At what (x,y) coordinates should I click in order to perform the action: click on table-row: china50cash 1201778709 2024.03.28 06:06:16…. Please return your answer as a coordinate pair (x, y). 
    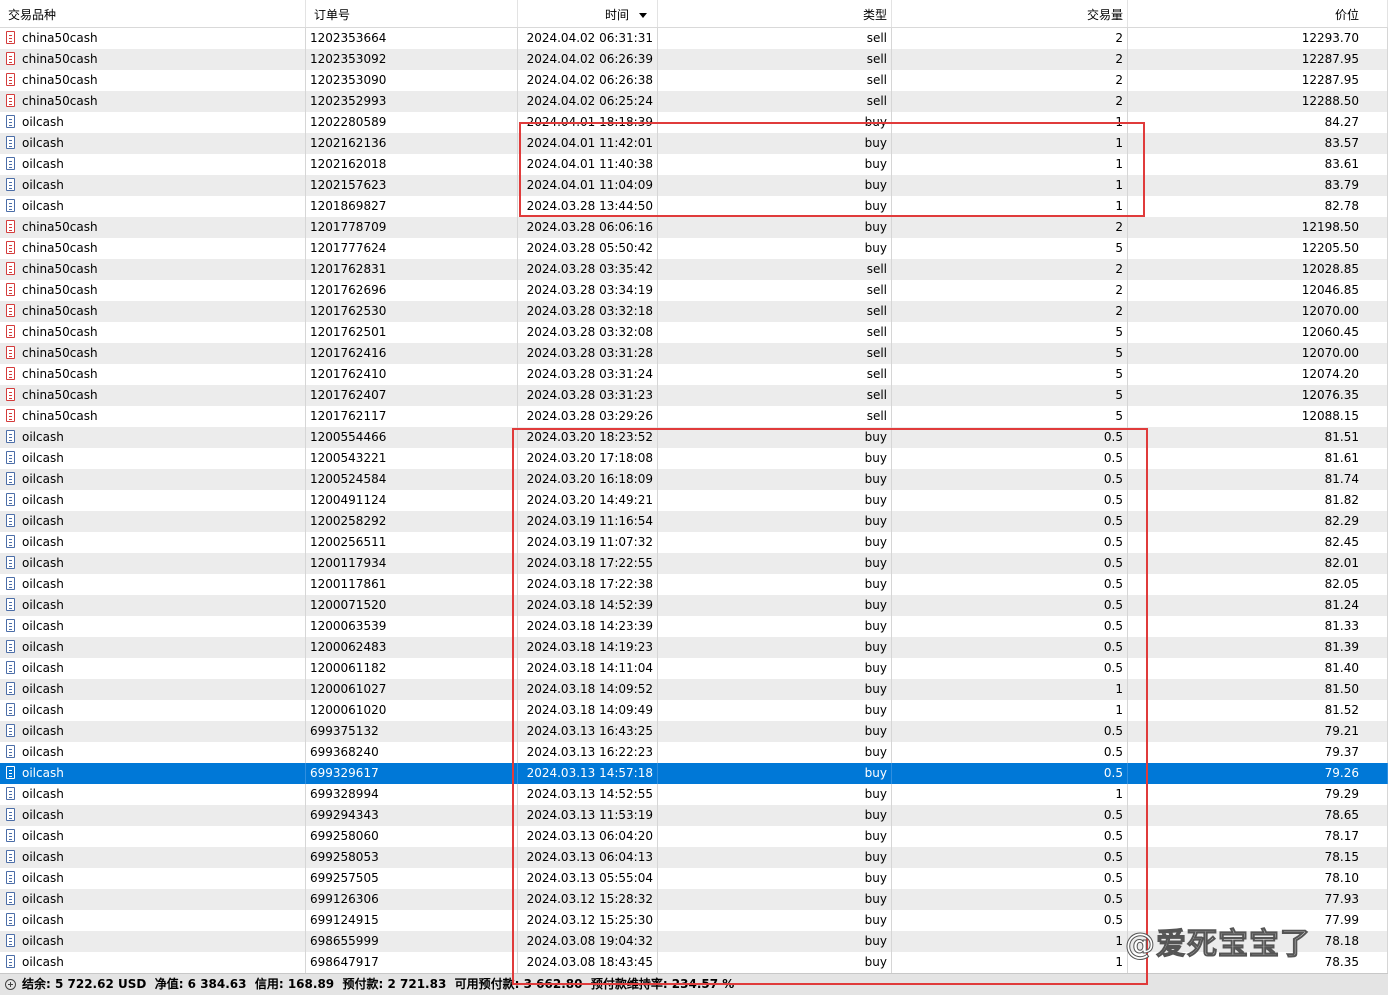
    Looking at the image, I should click on (694, 227).